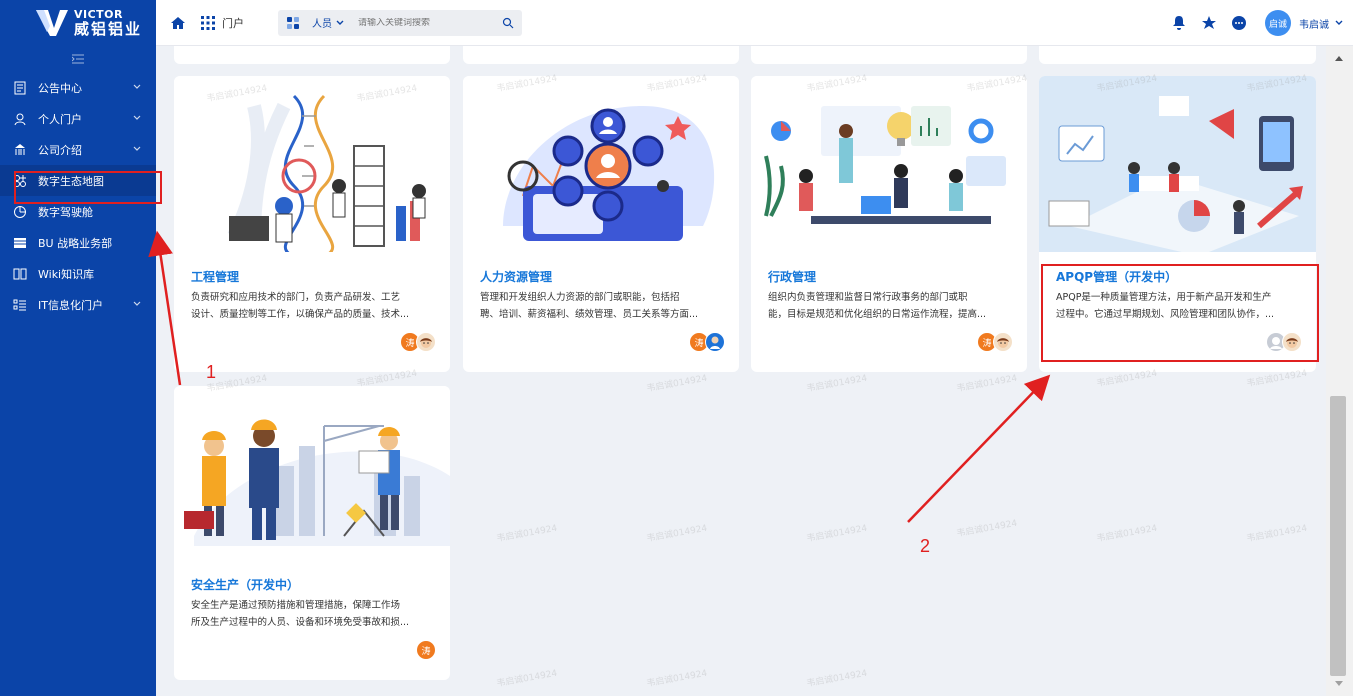 This screenshot has width=1353, height=696. I want to click on card-title: 人力资源管理, so click(516, 276).